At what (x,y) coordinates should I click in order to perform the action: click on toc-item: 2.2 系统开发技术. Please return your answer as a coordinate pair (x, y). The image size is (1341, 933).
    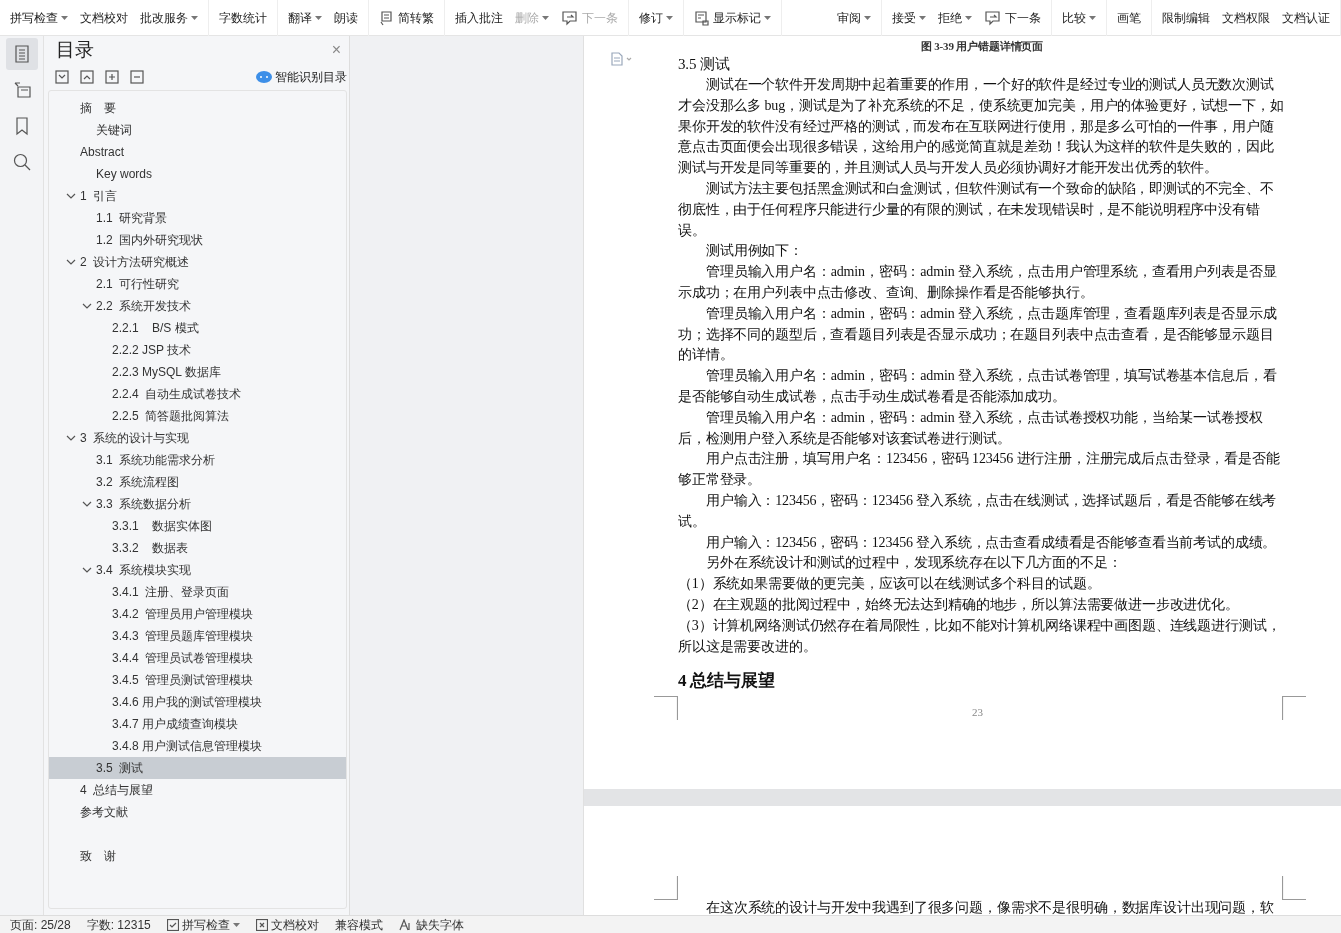
    Looking at the image, I should click on (197, 306).